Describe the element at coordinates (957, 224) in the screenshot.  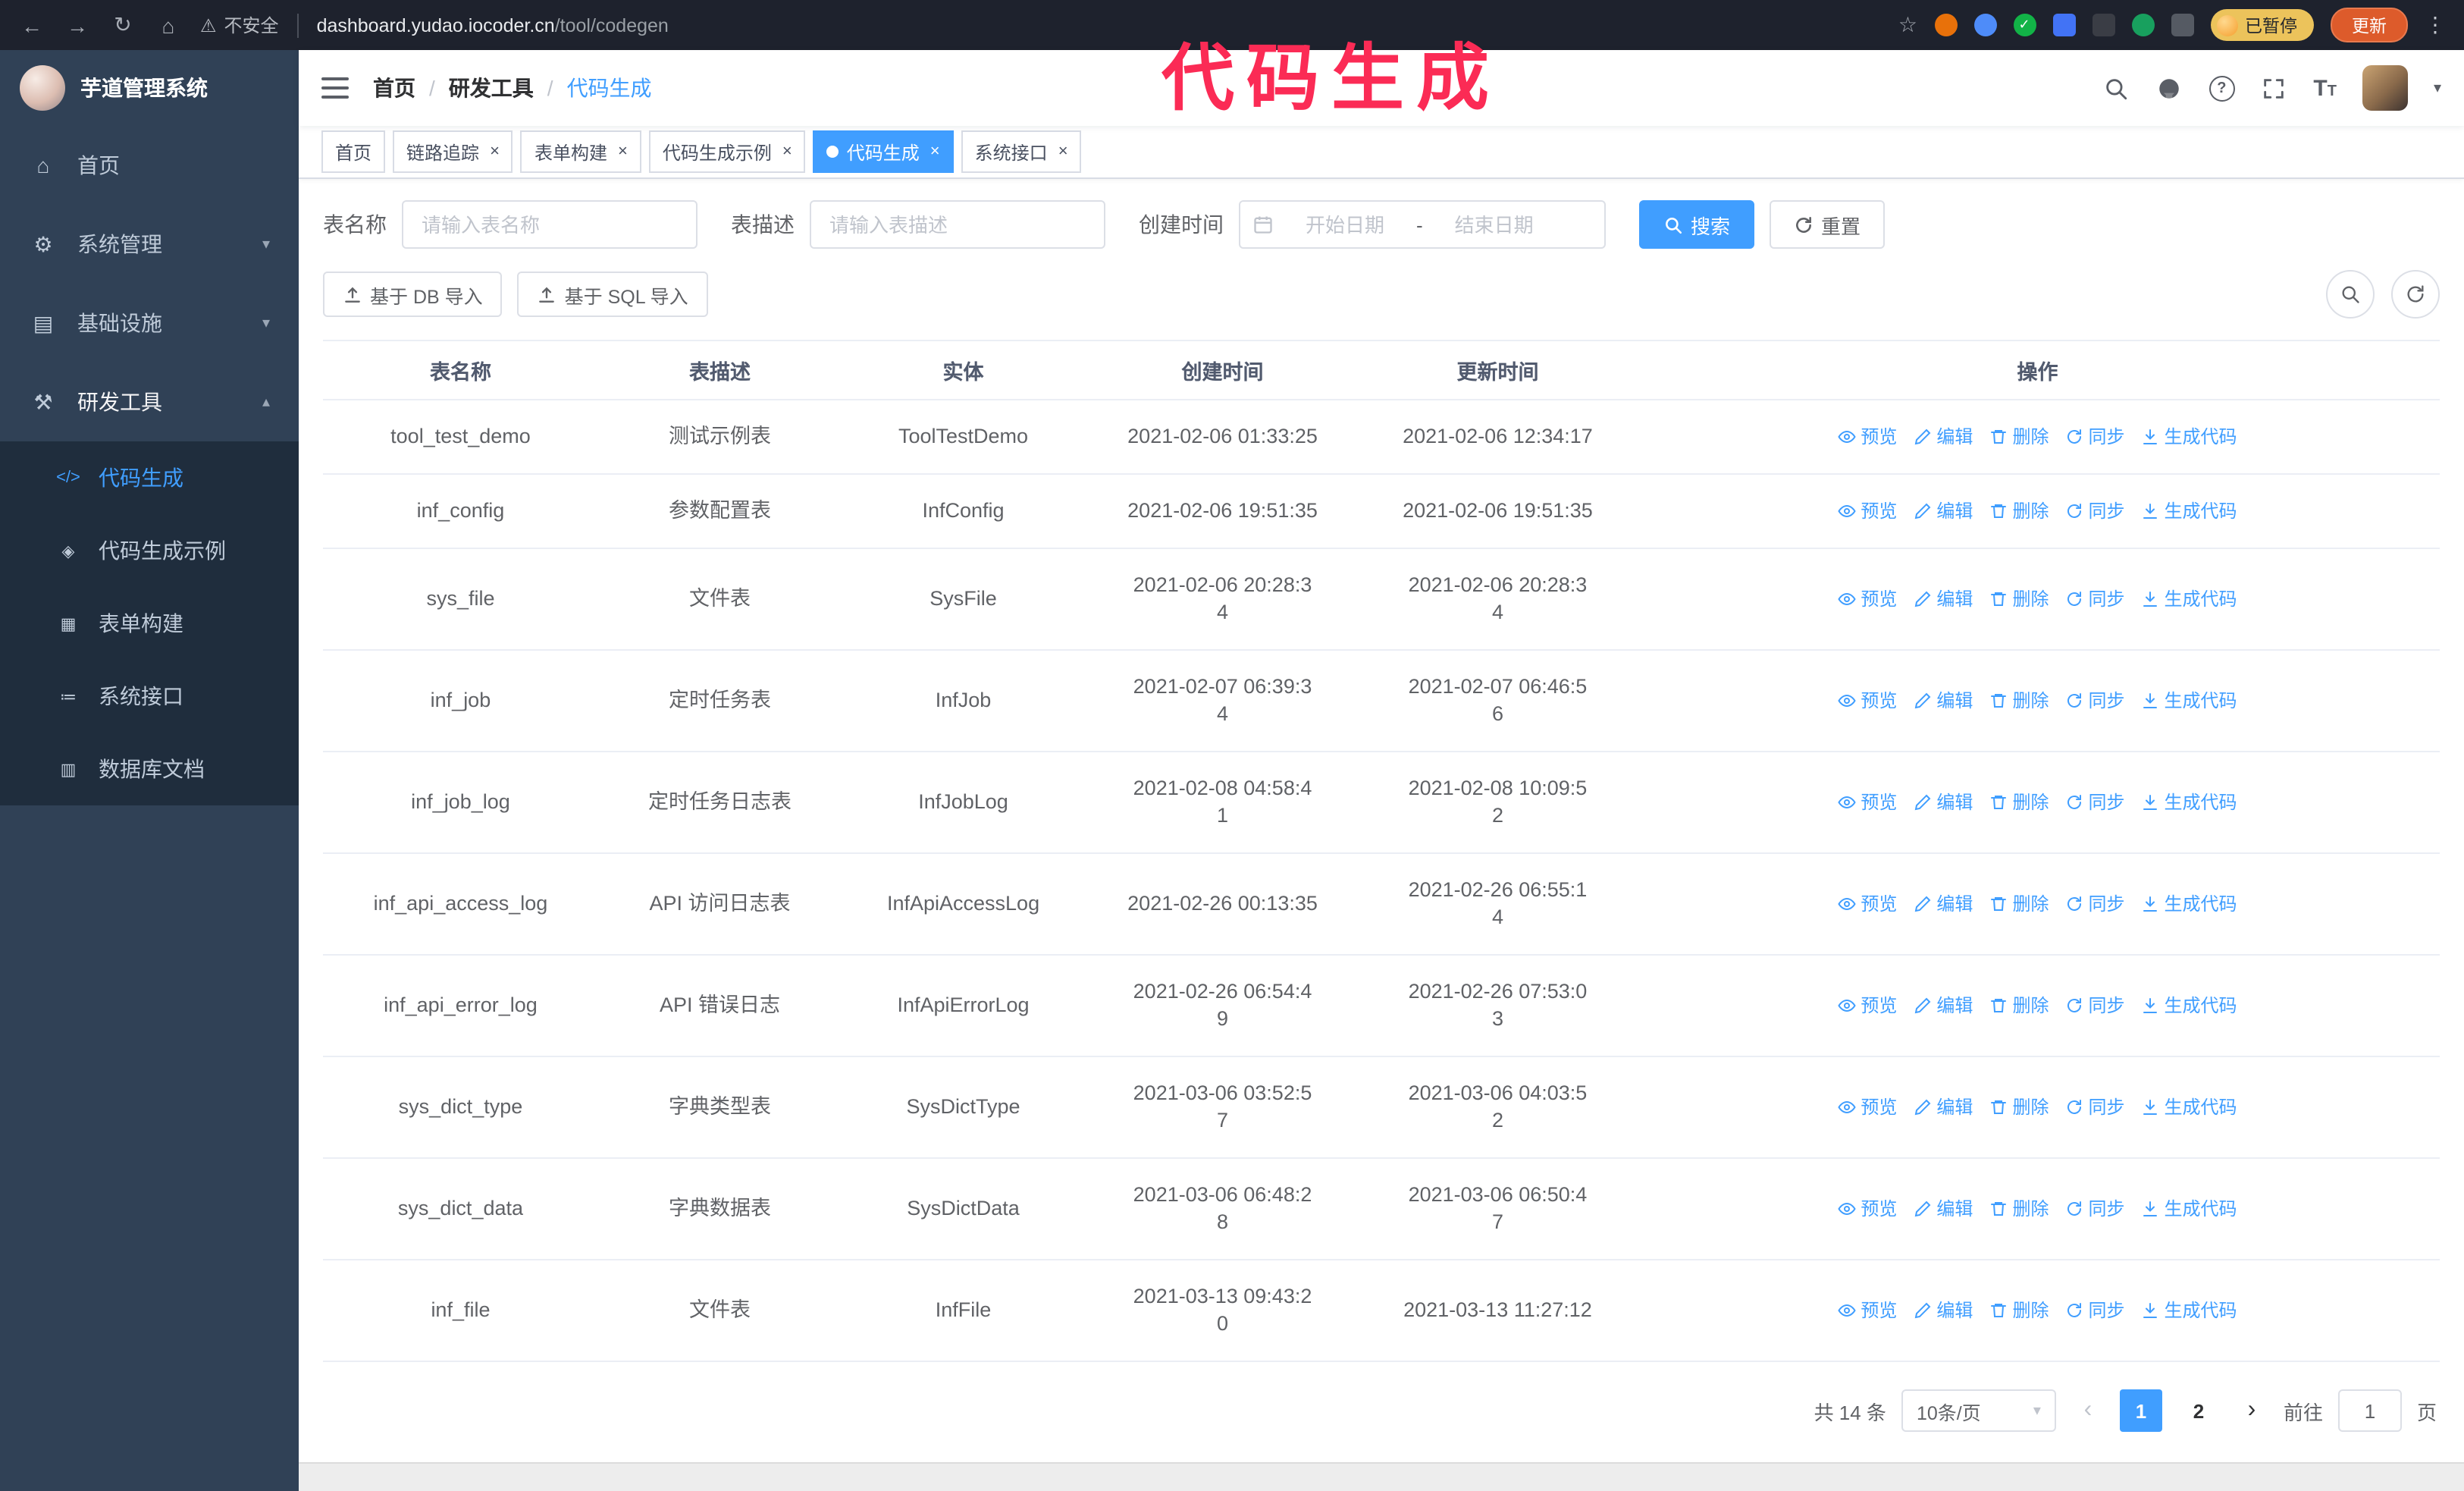
I see `table-desc-input` at that location.